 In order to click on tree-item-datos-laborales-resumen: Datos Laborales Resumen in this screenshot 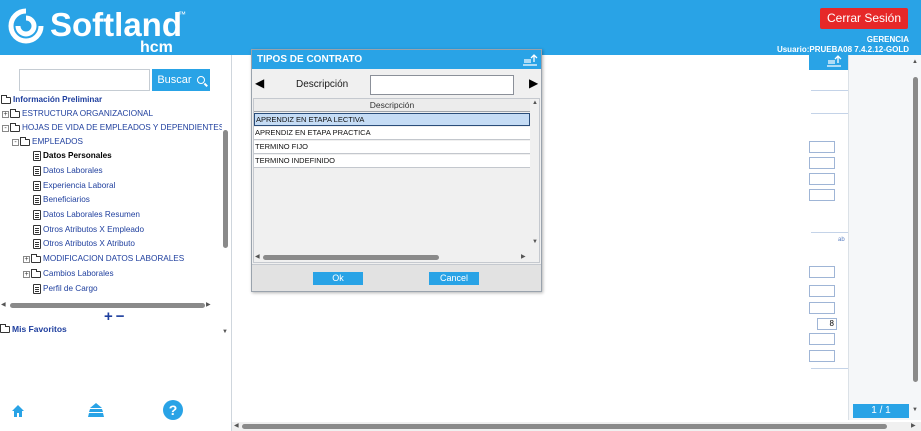, I will do `click(86, 215)`.